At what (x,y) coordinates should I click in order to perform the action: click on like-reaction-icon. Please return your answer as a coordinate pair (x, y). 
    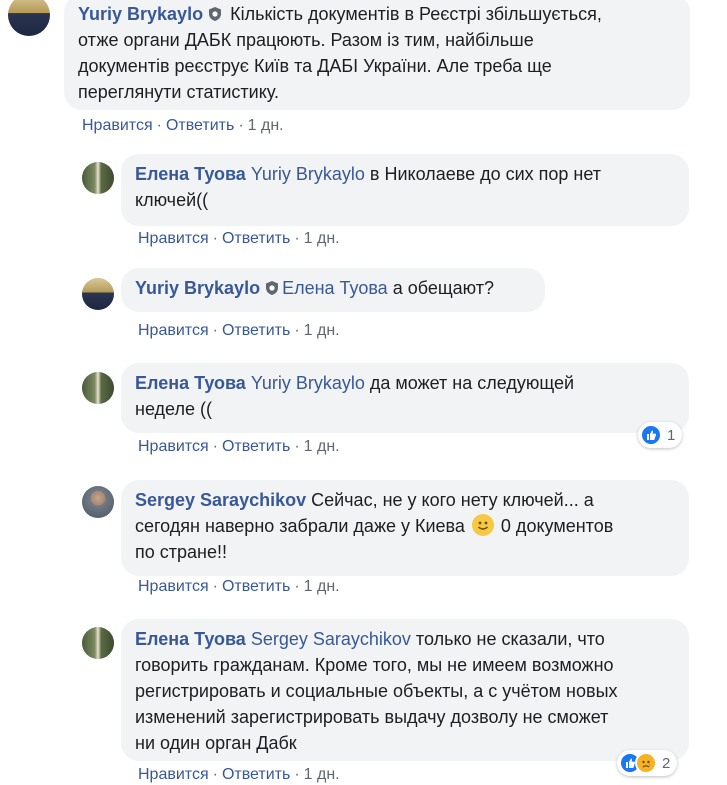
    Looking at the image, I should click on (651, 435).